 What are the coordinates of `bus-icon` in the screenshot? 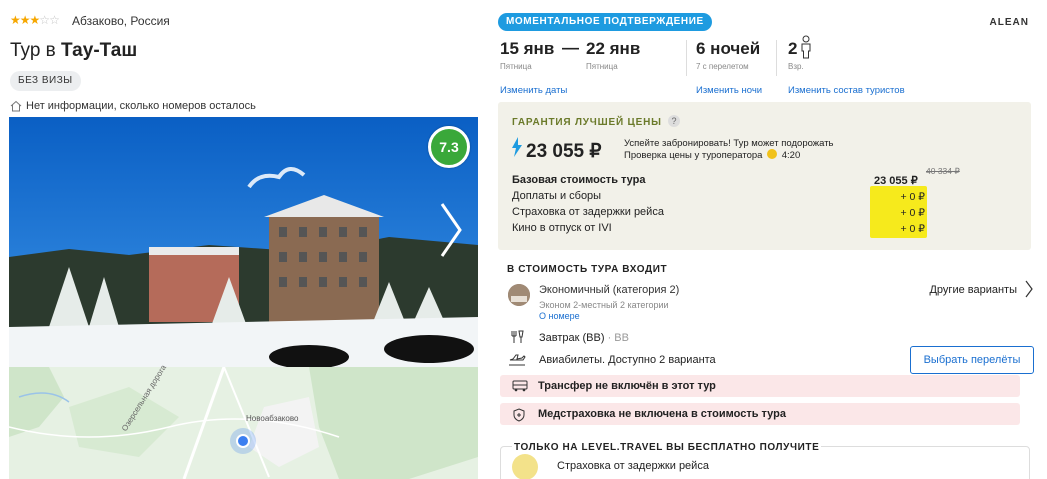 It's located at (520, 386).